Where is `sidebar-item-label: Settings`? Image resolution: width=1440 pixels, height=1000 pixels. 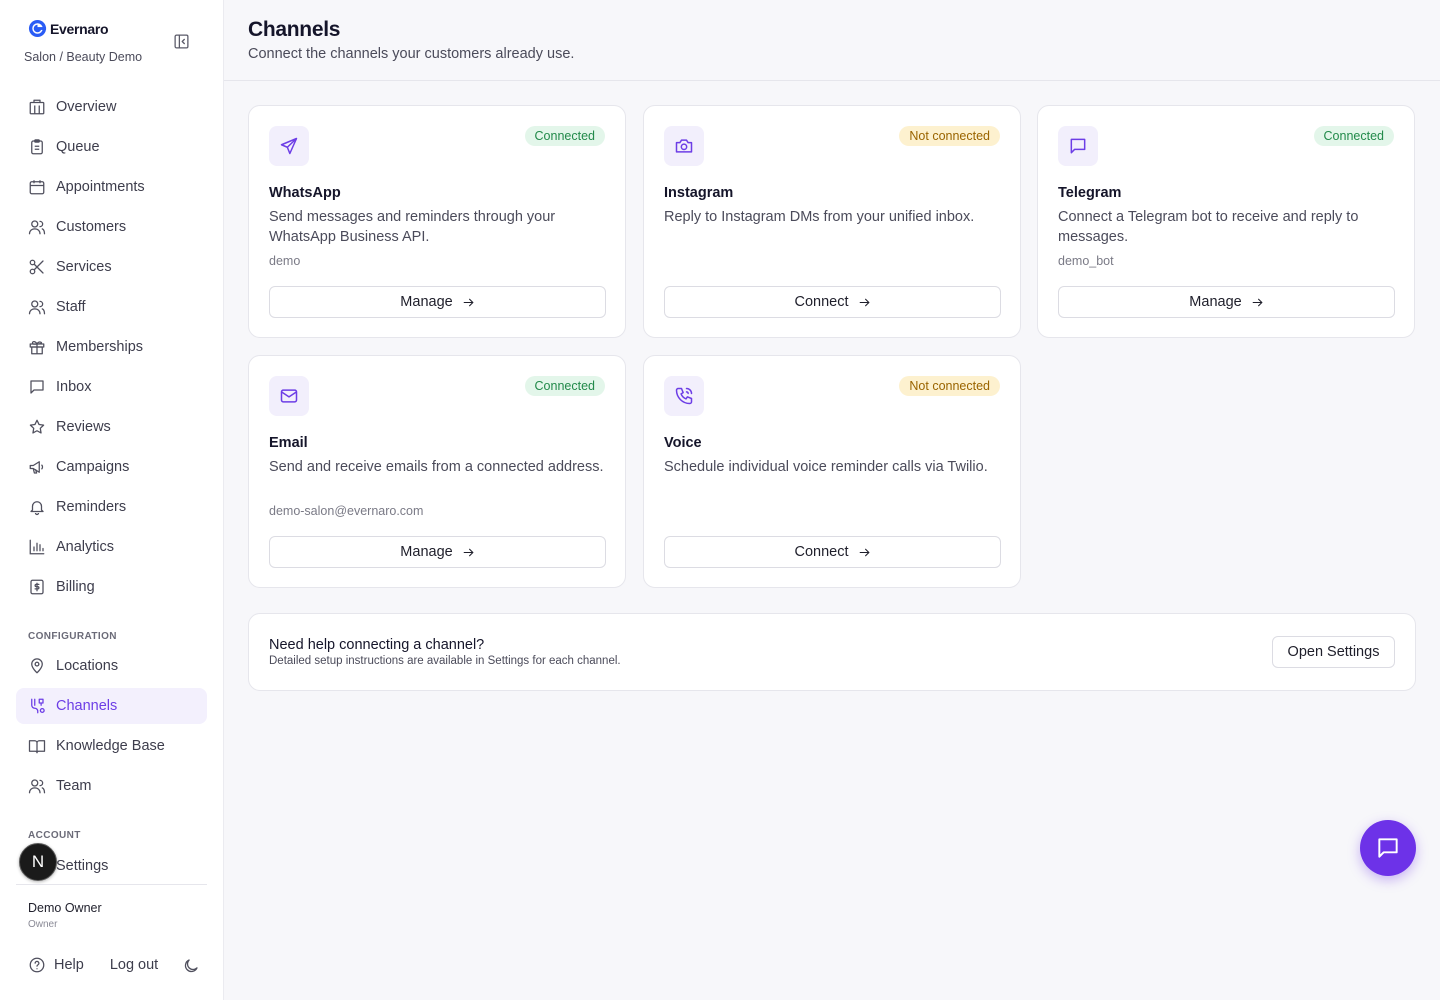 sidebar-item-label: Settings is located at coordinates (82, 866).